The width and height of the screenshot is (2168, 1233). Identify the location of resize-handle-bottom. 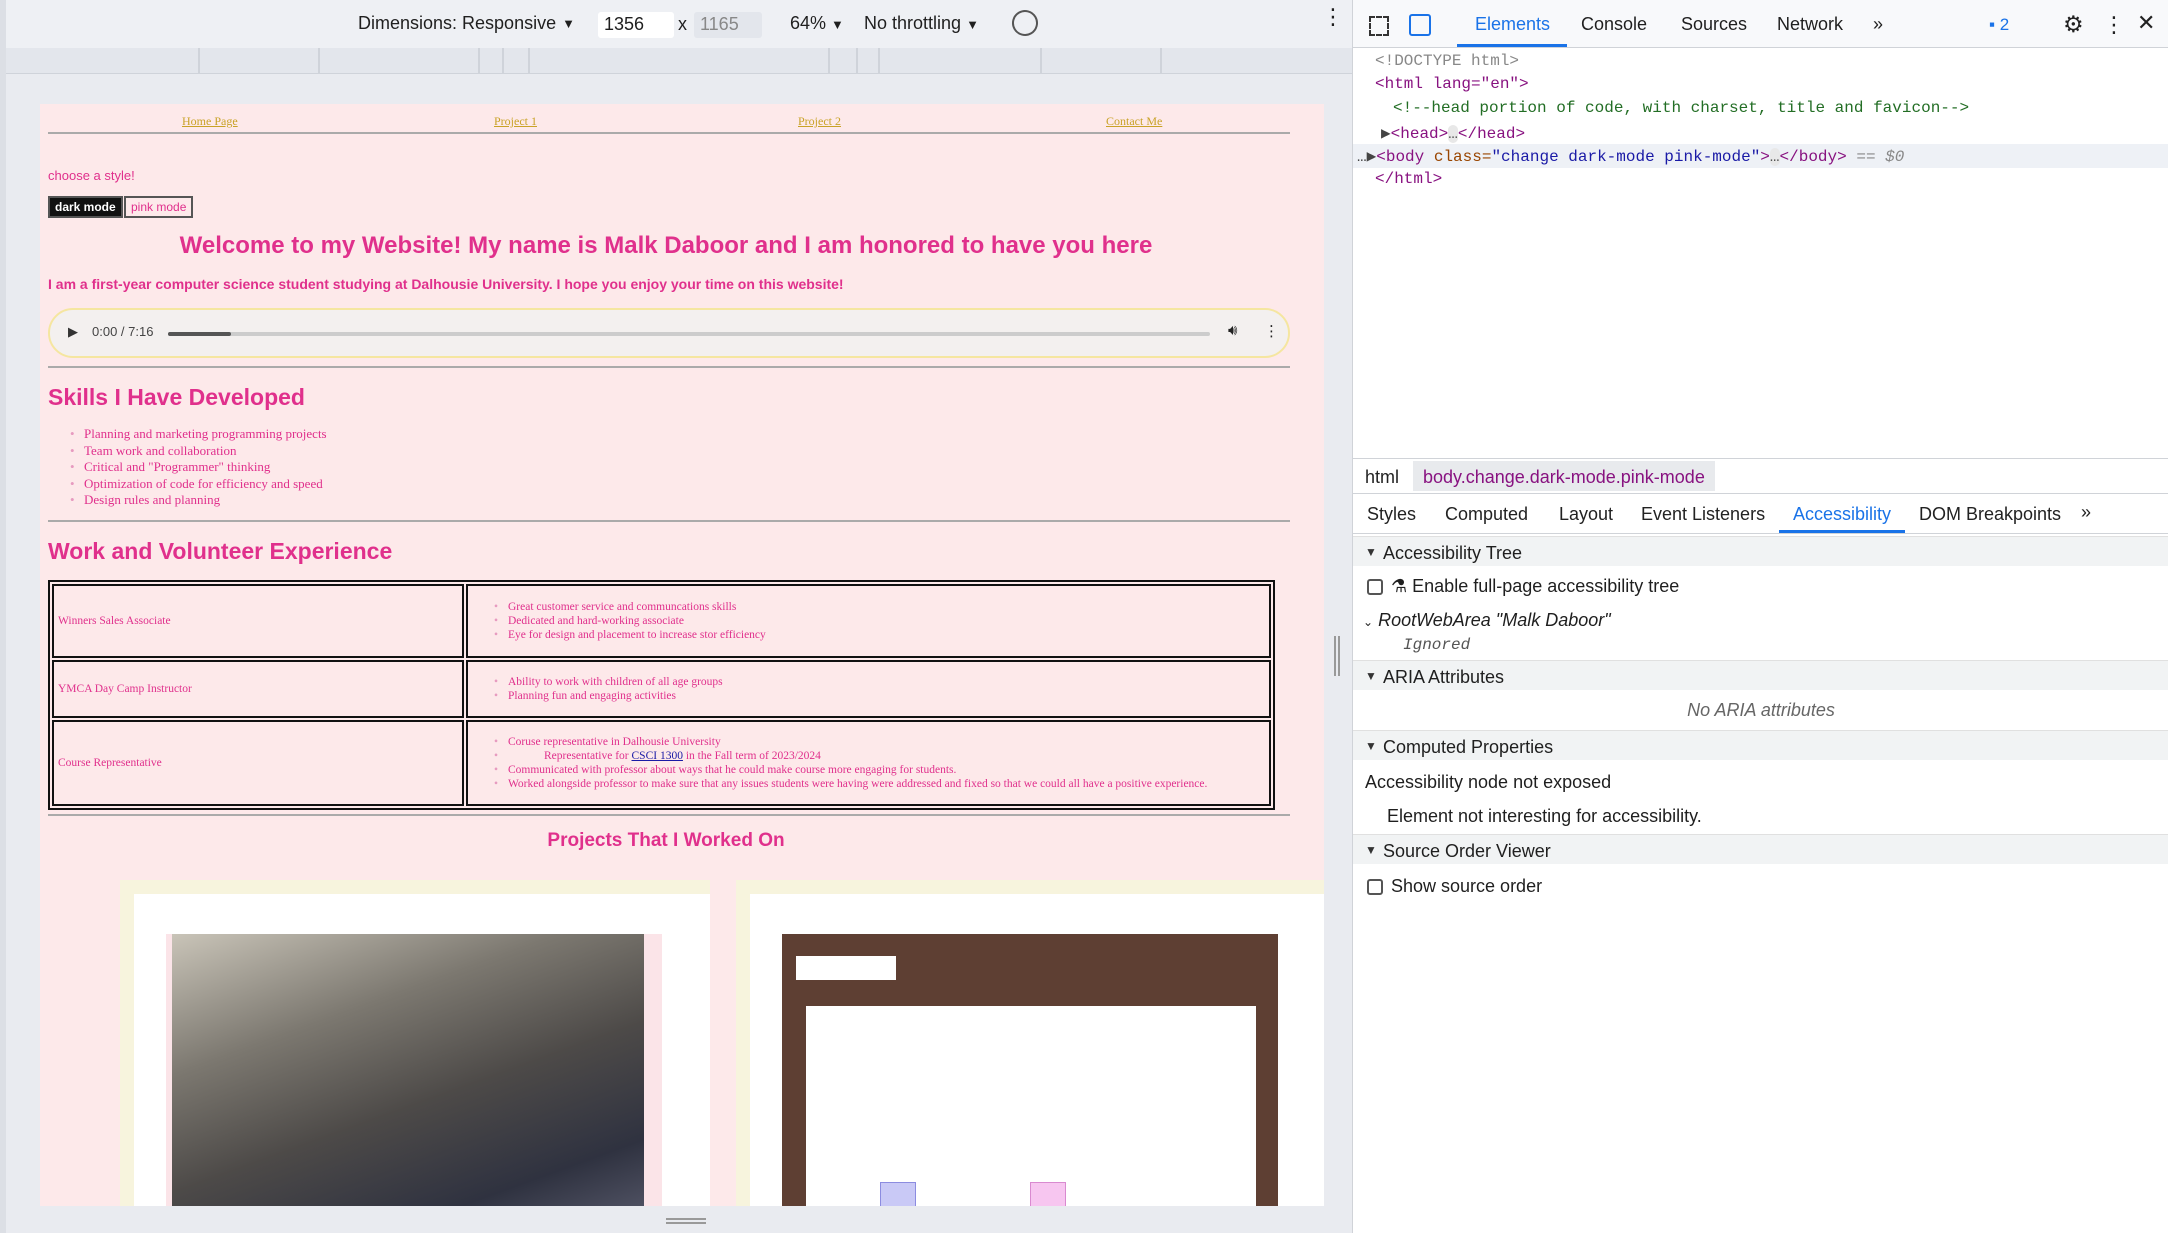
(686, 1221).